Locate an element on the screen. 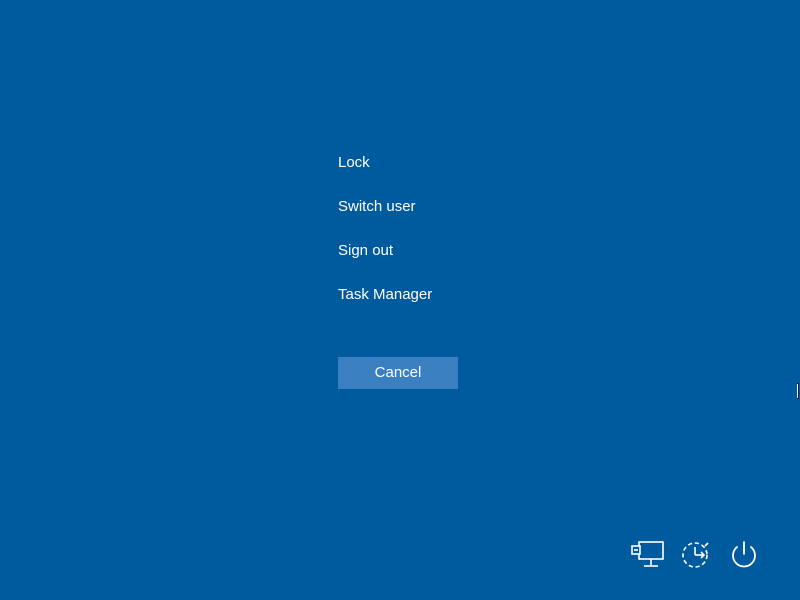 The width and height of the screenshot is (800, 600). text-cursor-icon is located at coordinates (798, 391).